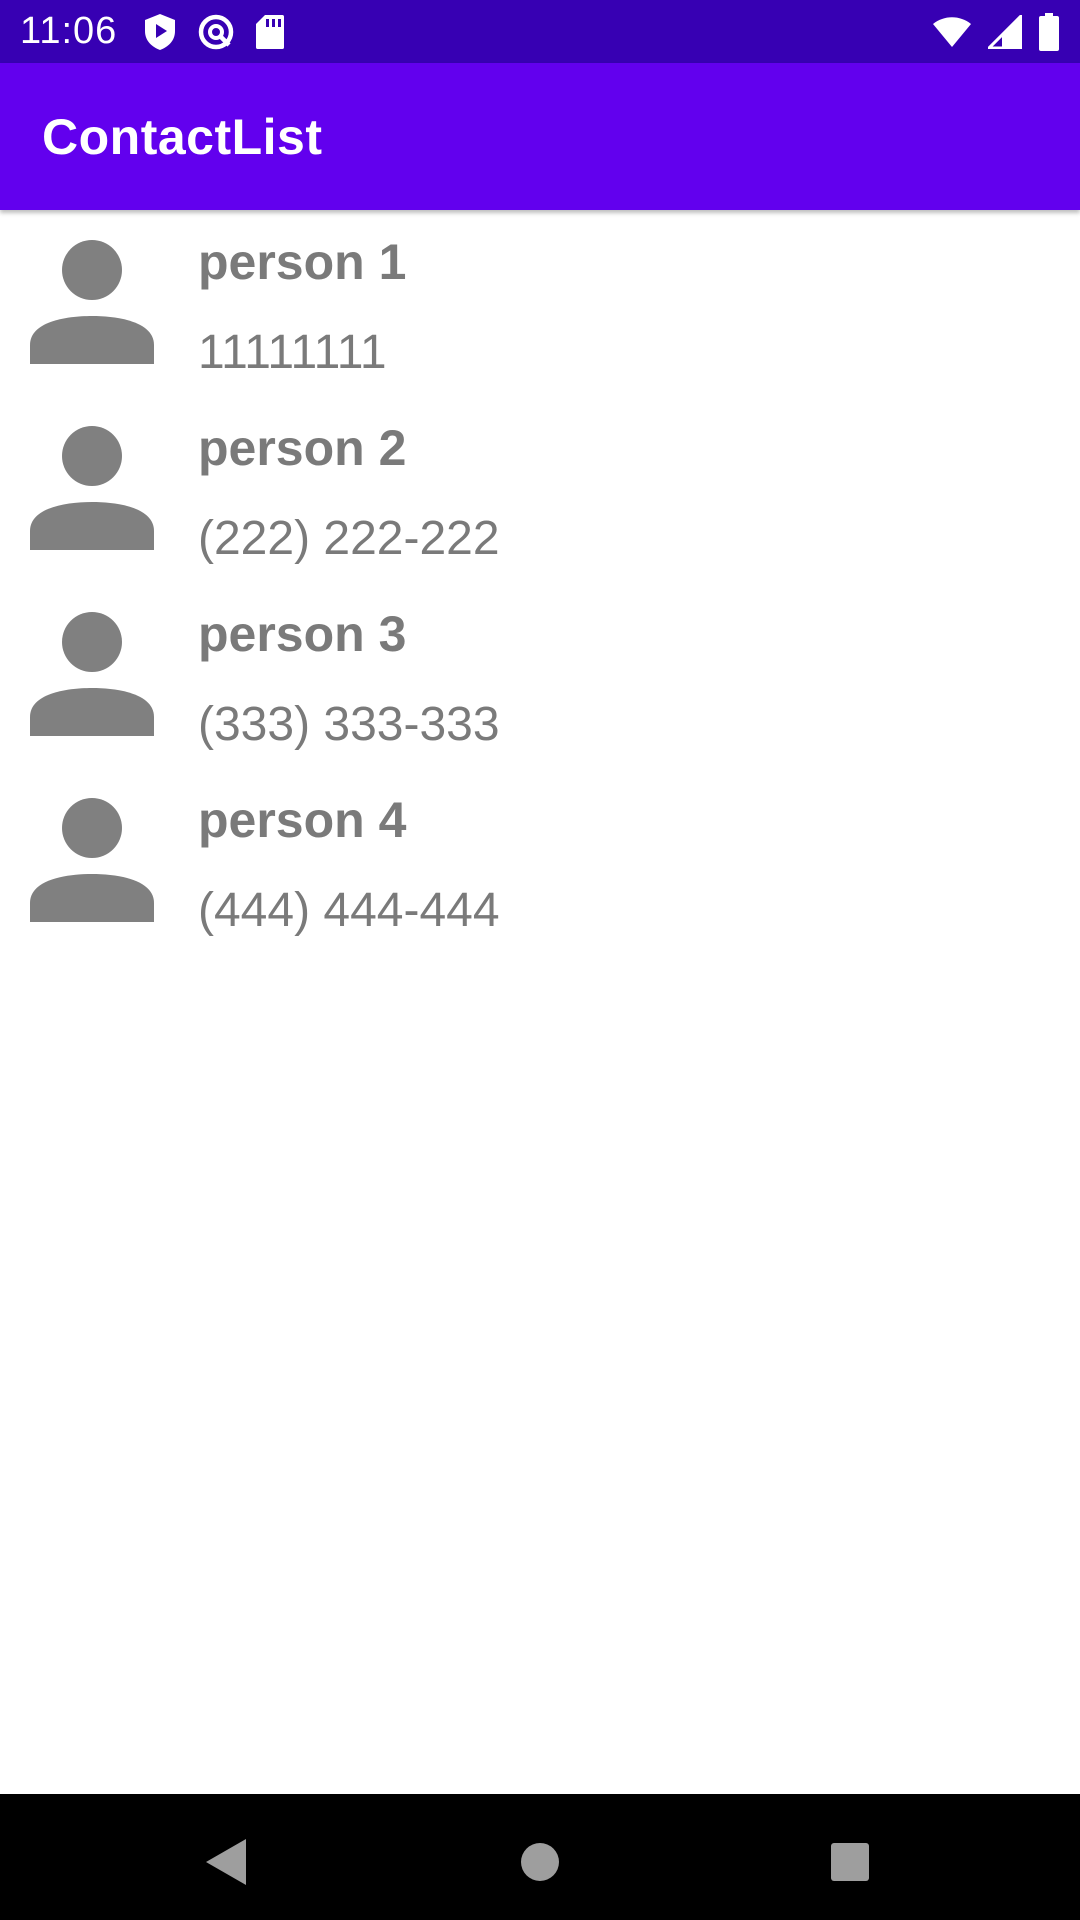 The height and width of the screenshot is (1920, 1080). I want to click on home-icon, so click(540, 1862).